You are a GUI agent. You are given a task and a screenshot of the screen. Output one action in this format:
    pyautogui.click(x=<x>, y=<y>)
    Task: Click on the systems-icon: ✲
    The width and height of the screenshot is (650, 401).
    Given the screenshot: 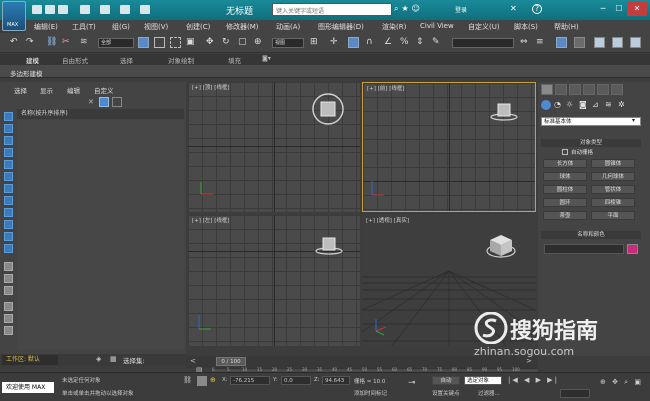 What is the action you would take?
    pyautogui.click(x=621, y=104)
    